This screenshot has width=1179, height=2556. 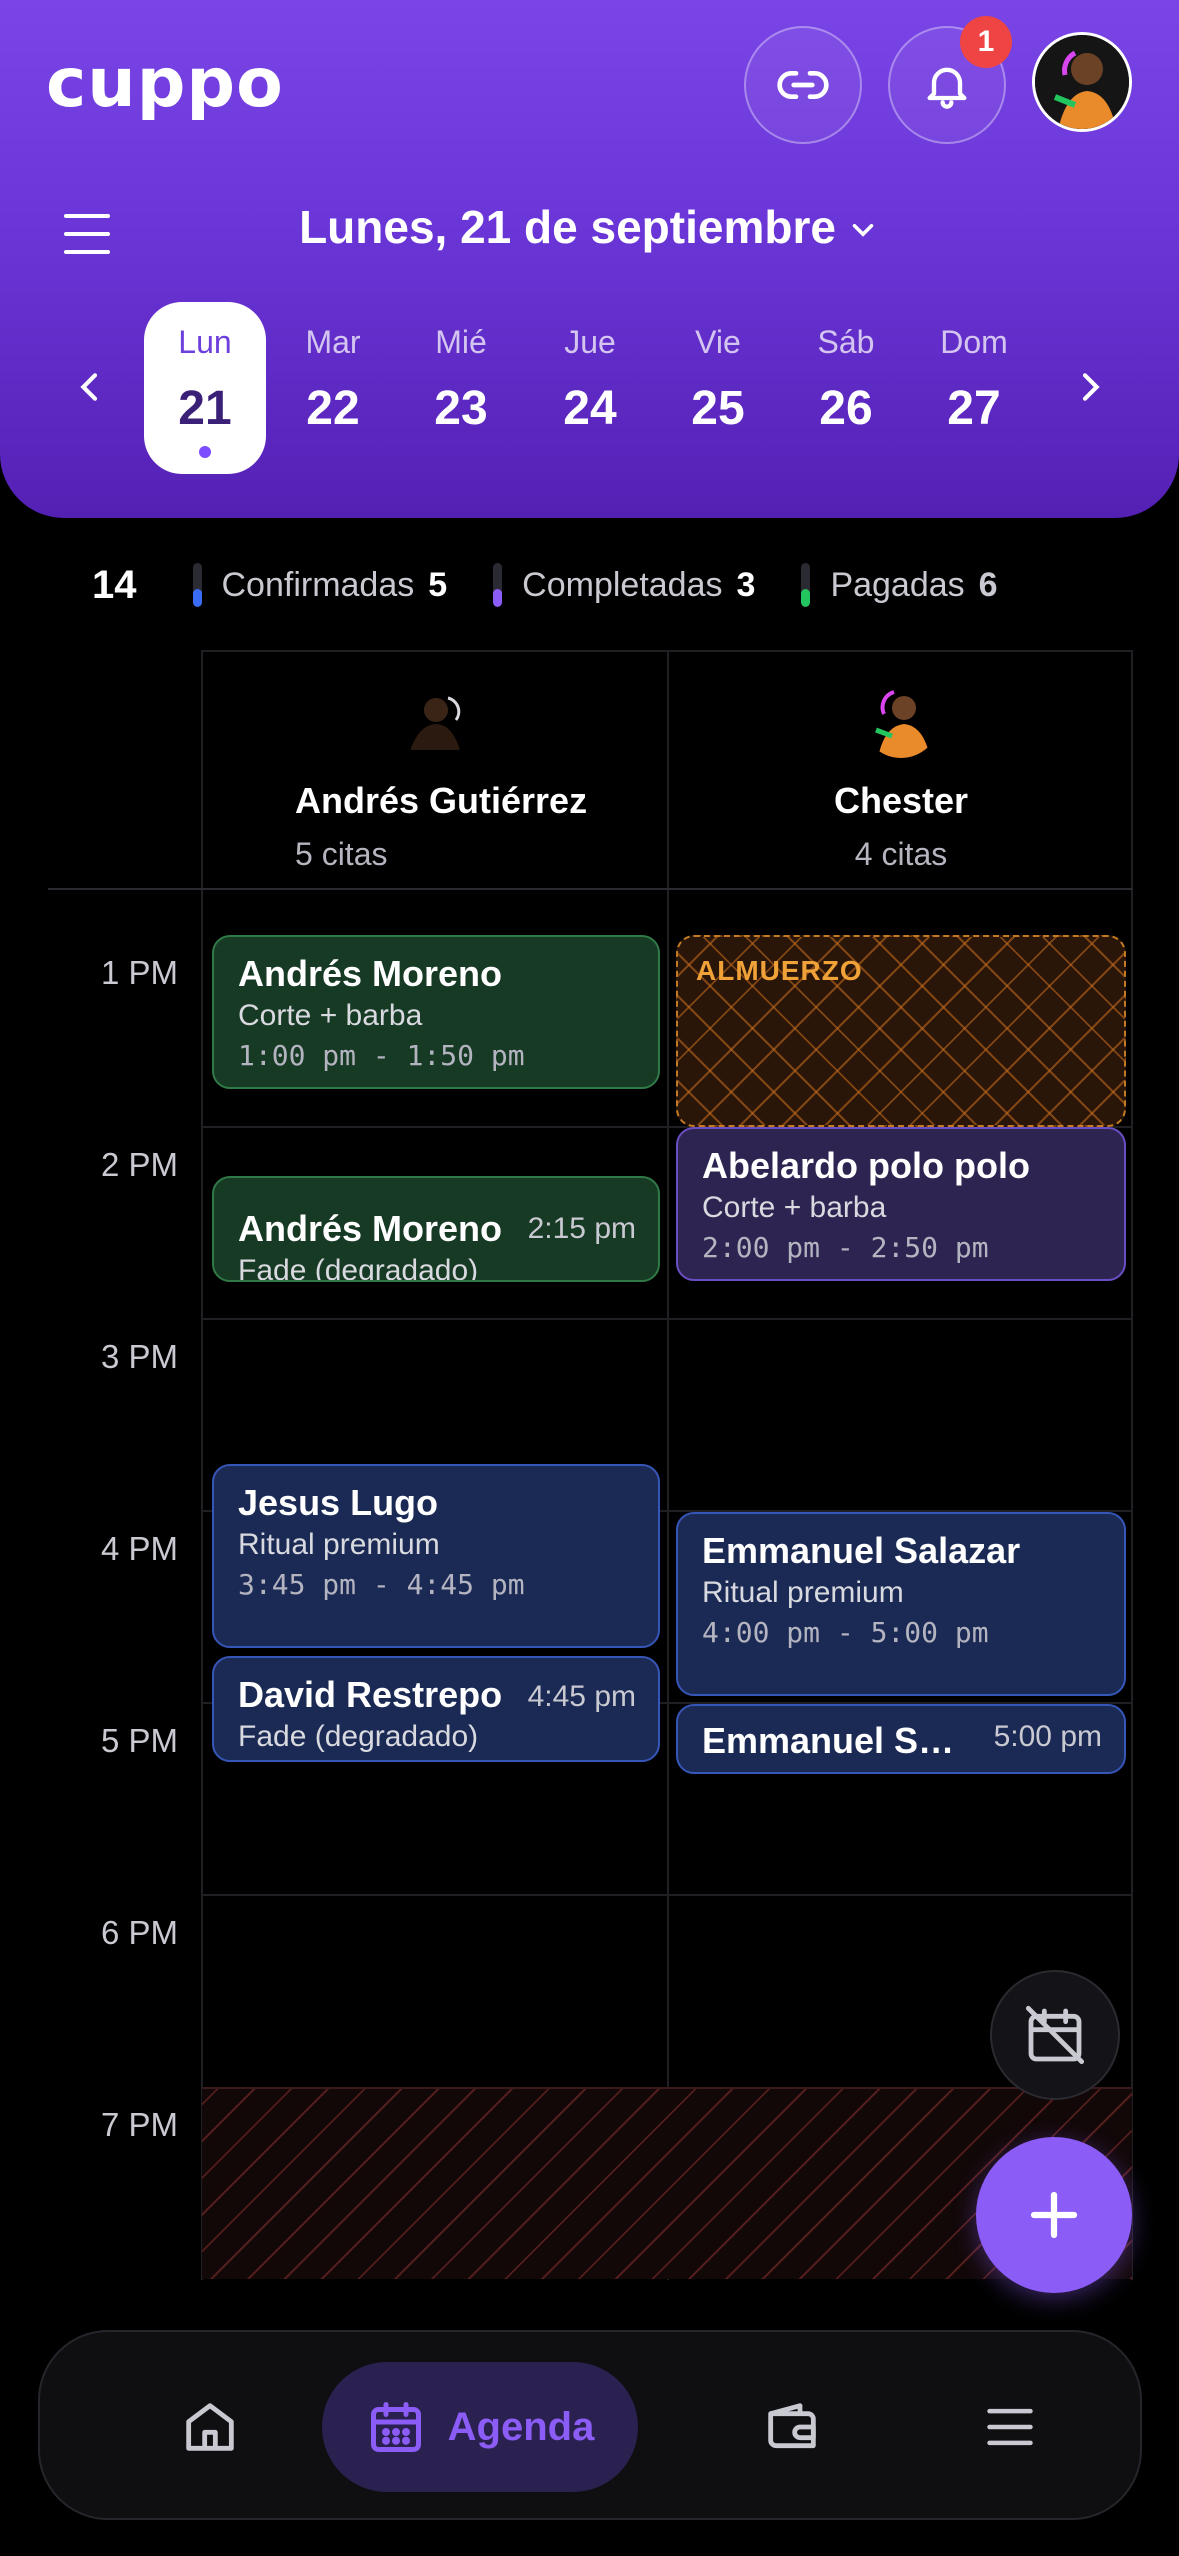 I want to click on link-icon, so click(x=803, y=85).